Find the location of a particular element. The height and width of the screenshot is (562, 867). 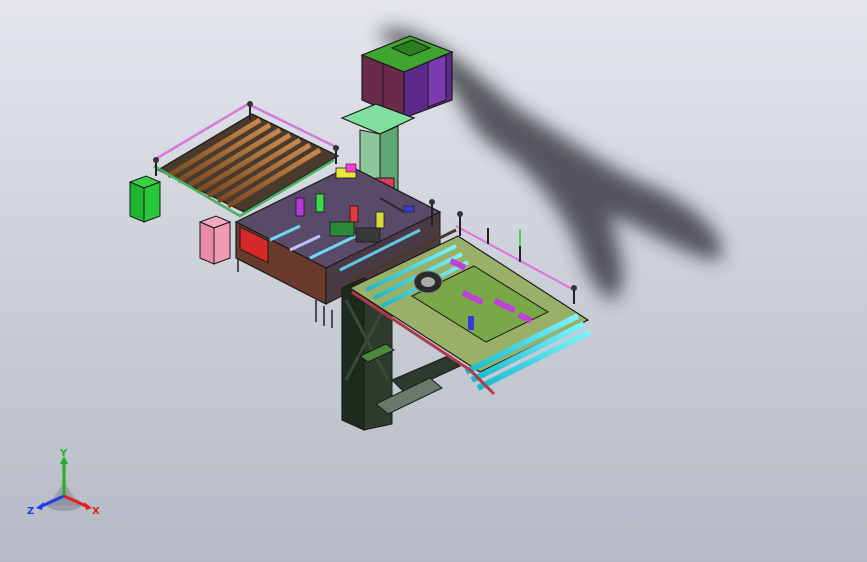

z-axis-label: Z is located at coordinates (30, 511).